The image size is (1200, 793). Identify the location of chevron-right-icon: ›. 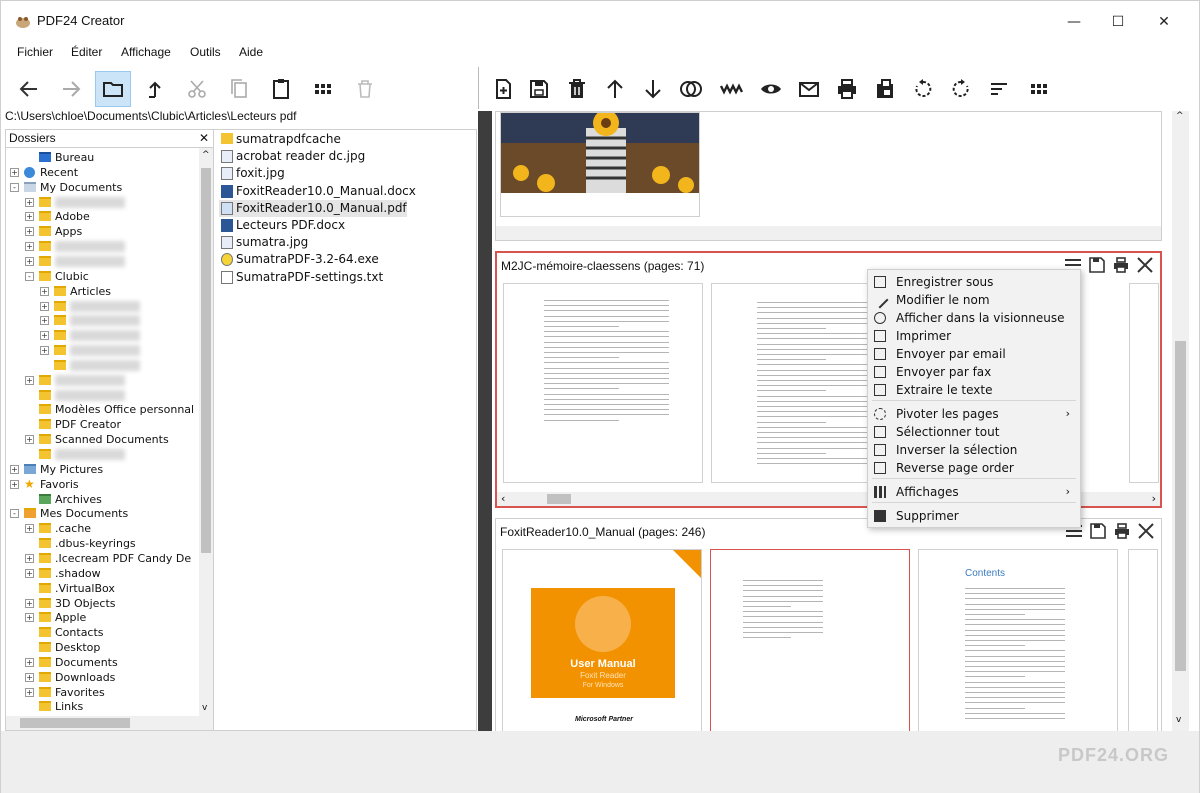
(1154, 498).